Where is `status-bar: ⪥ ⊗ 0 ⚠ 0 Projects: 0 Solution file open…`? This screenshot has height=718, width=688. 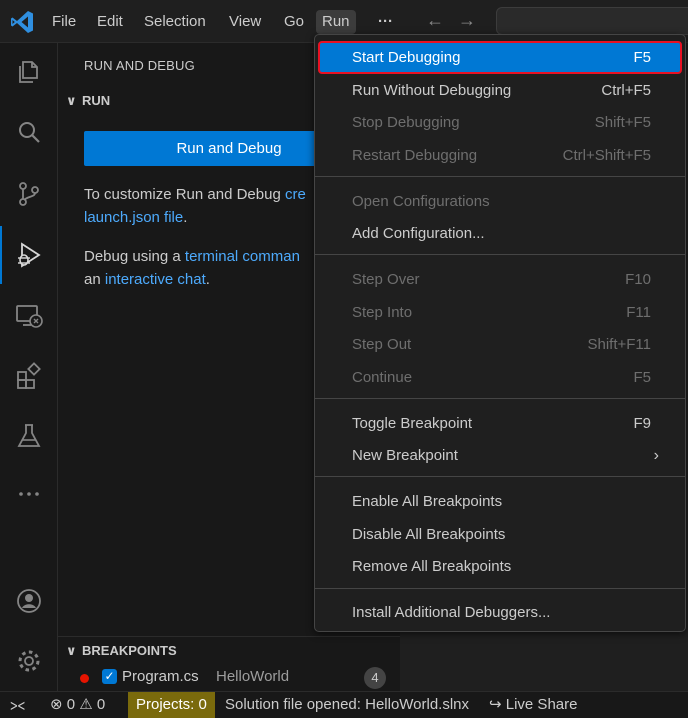 status-bar: ⪥ ⊗ 0 ⚠ 0 Projects: 0 Solution file open… is located at coordinates (344, 704).